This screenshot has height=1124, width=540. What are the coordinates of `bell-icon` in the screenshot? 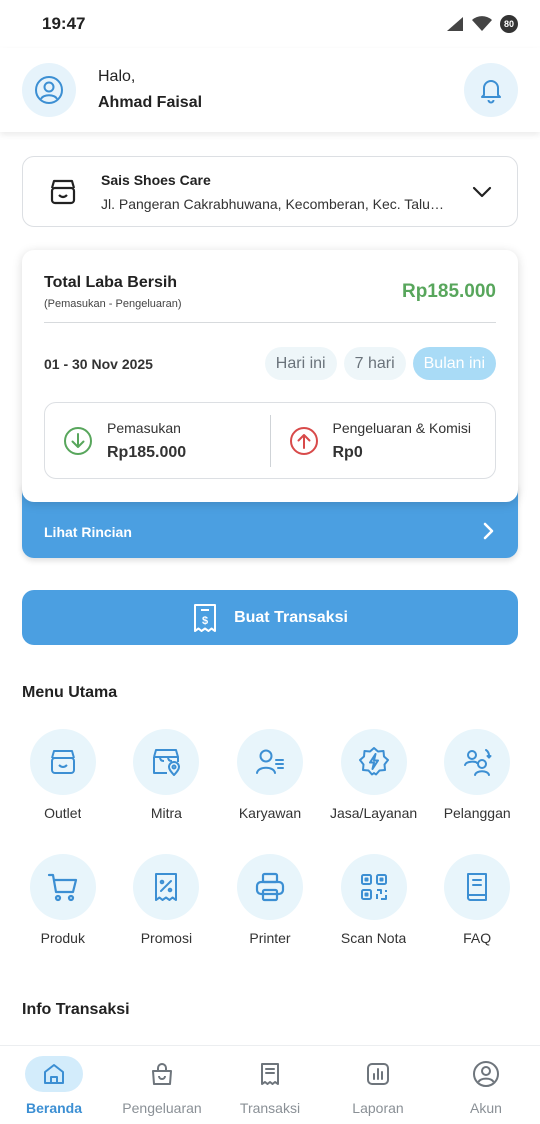 It's located at (491, 92).